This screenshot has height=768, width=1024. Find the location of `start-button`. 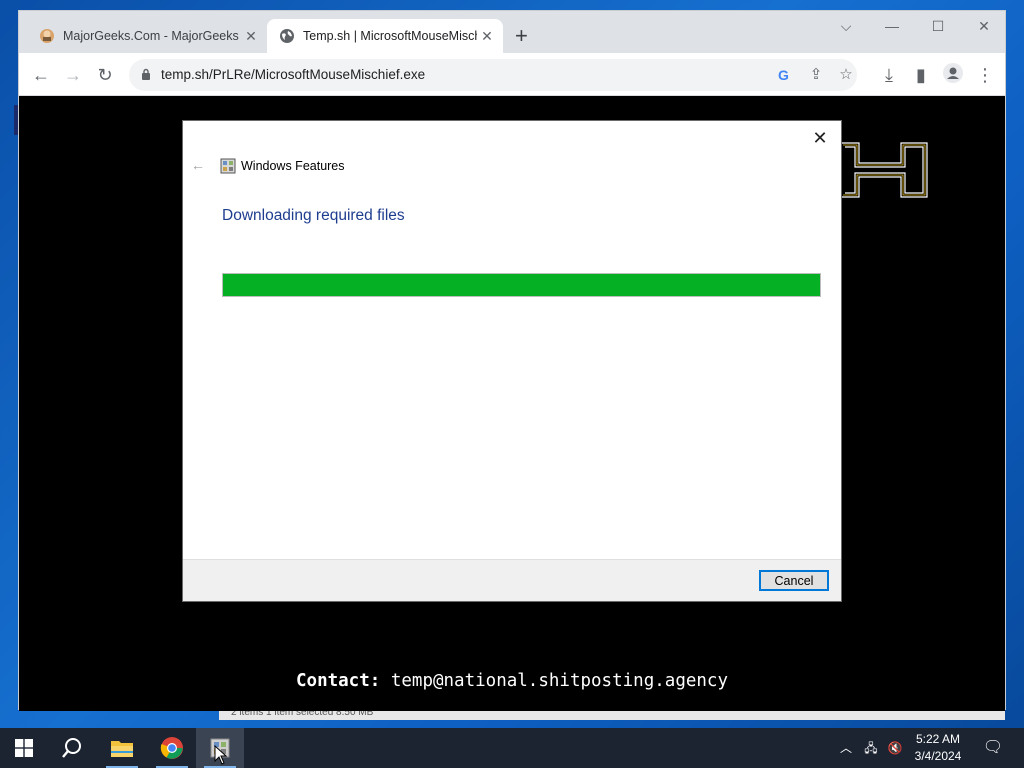

start-button is located at coordinates (24, 748).